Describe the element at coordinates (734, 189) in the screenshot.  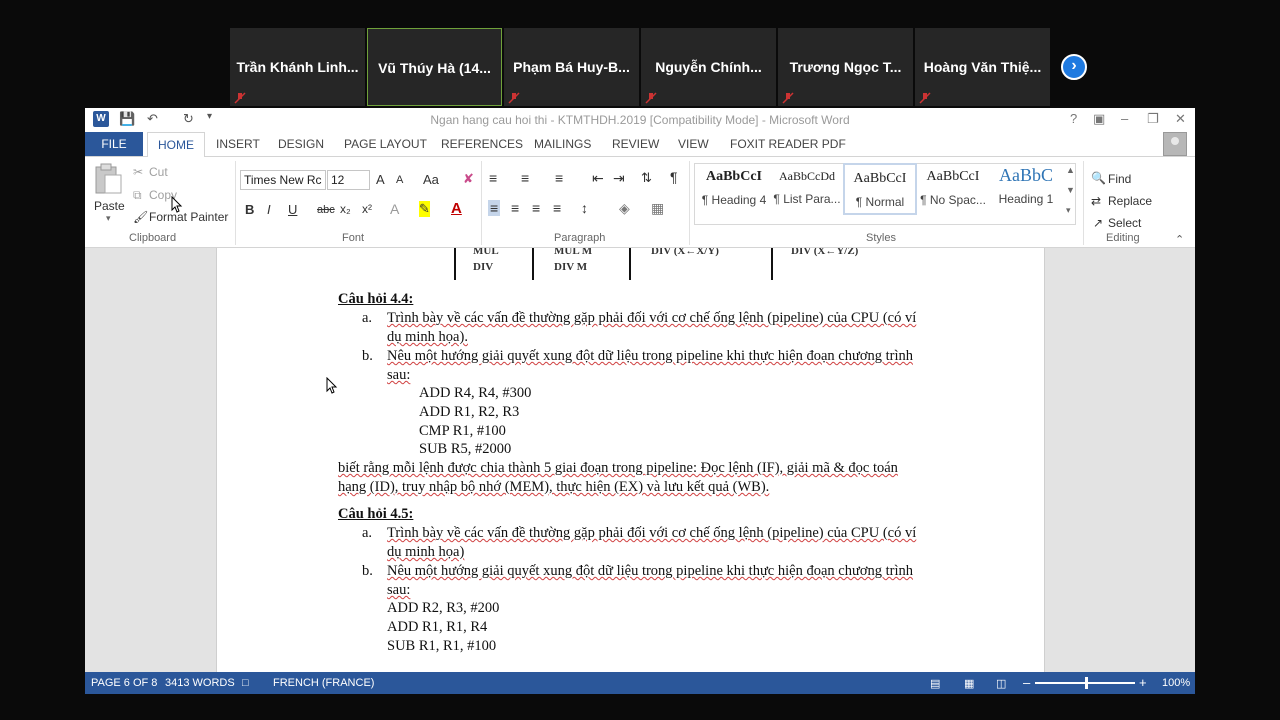
I see `style-heading4: AaBbCcI ¶ Heading 4` at that location.